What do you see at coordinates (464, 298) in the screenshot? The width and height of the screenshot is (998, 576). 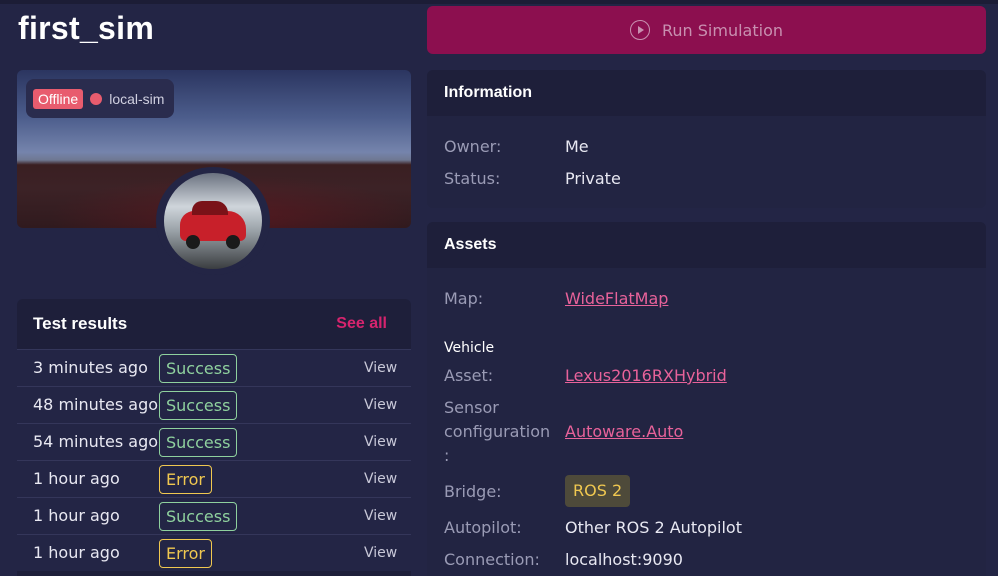 I see `map-label: Map:` at bounding box center [464, 298].